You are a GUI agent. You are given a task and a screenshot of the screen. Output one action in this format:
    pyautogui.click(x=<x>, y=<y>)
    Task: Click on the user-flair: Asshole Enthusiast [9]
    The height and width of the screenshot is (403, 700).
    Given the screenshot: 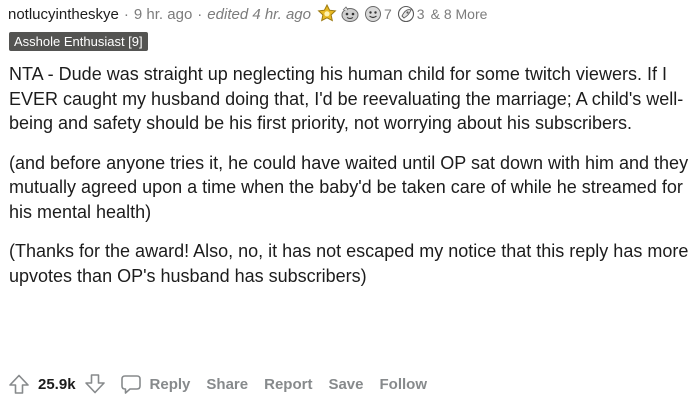 What is the action you would take?
    pyautogui.click(x=78, y=41)
    